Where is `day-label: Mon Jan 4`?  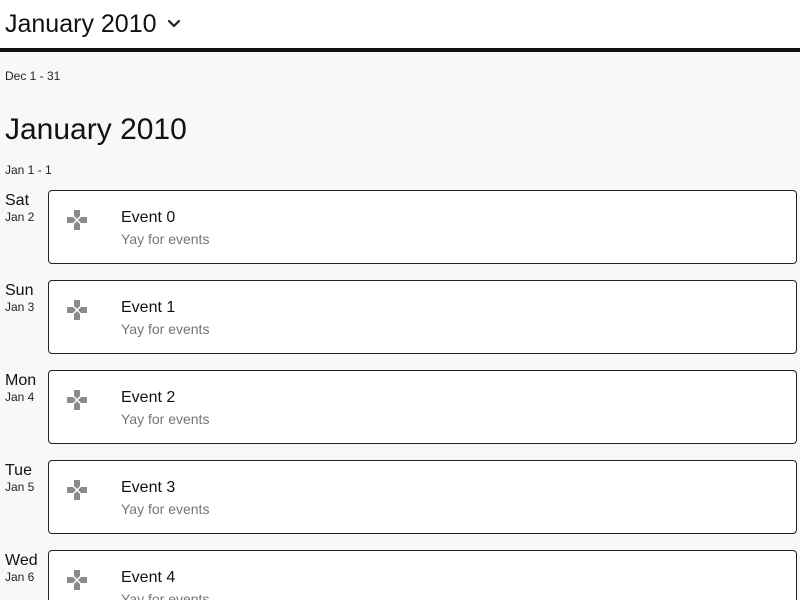
day-label: Mon Jan 4 is located at coordinates (26, 388).